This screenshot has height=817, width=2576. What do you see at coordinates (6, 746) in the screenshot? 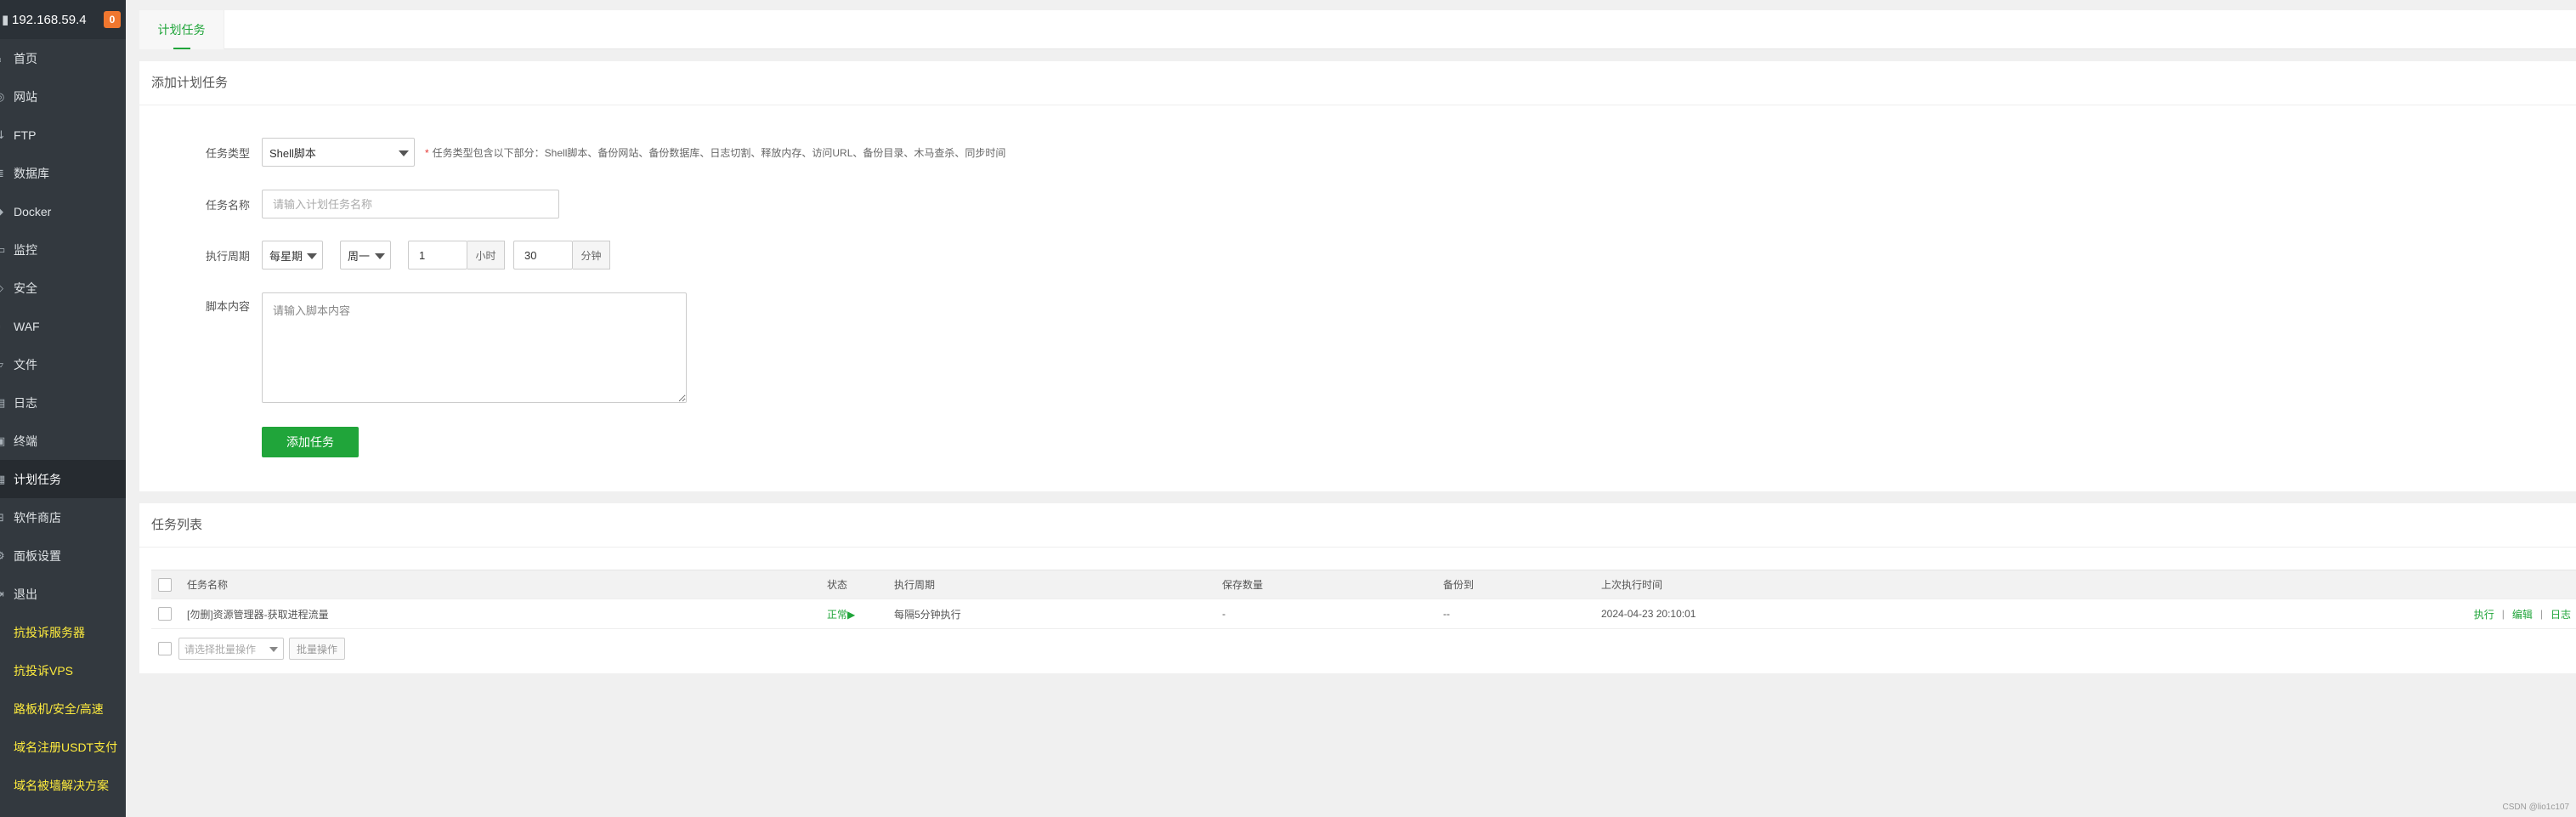
I see `domain-promo-icon: ▪` at bounding box center [6, 746].